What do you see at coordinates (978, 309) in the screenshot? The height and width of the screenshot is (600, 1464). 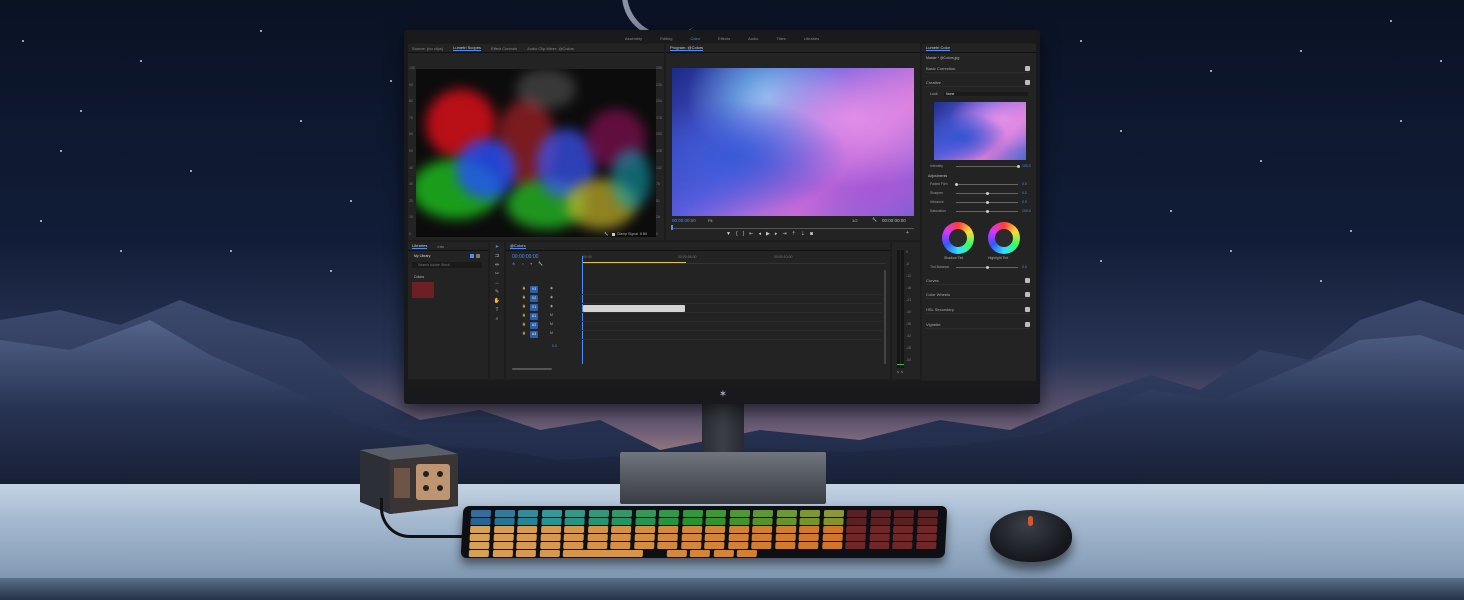 I see `hsl-secondary-section: HSL Secondary` at bounding box center [978, 309].